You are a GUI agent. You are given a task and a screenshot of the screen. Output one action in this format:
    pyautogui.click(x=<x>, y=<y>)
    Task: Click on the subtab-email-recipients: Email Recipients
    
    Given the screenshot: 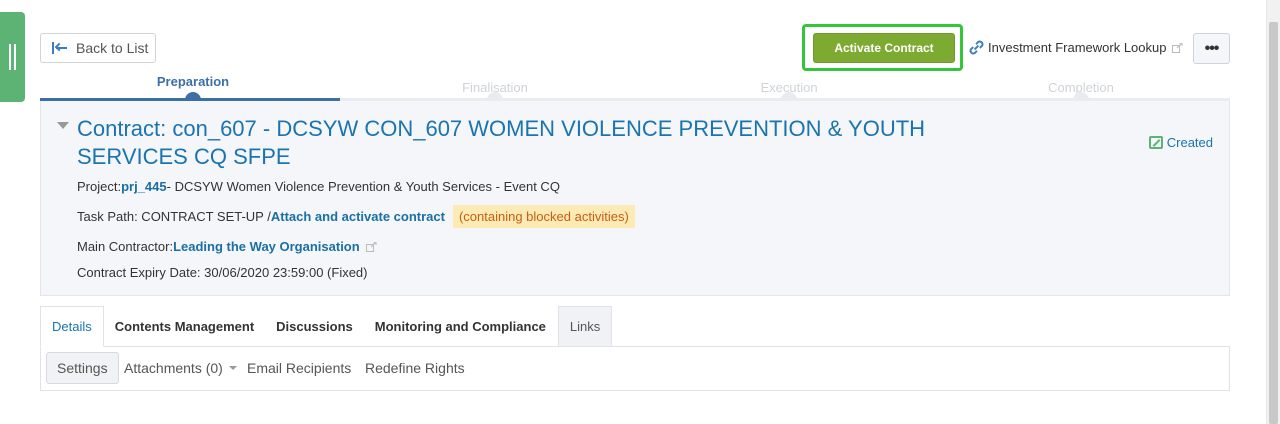 What is the action you would take?
    pyautogui.click(x=299, y=368)
    